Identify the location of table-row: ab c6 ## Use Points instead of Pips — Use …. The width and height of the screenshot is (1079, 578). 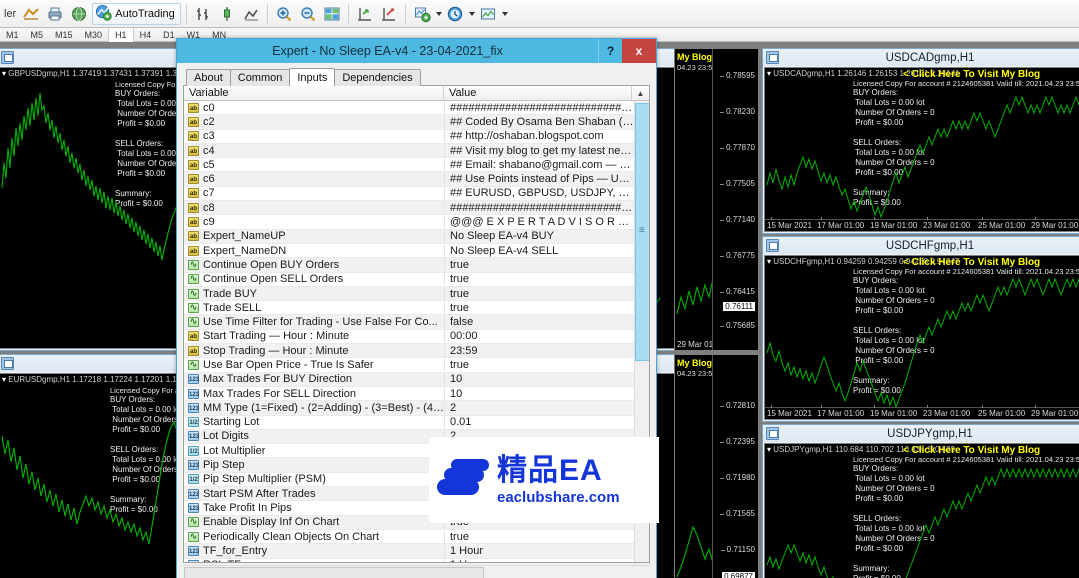
(409, 179).